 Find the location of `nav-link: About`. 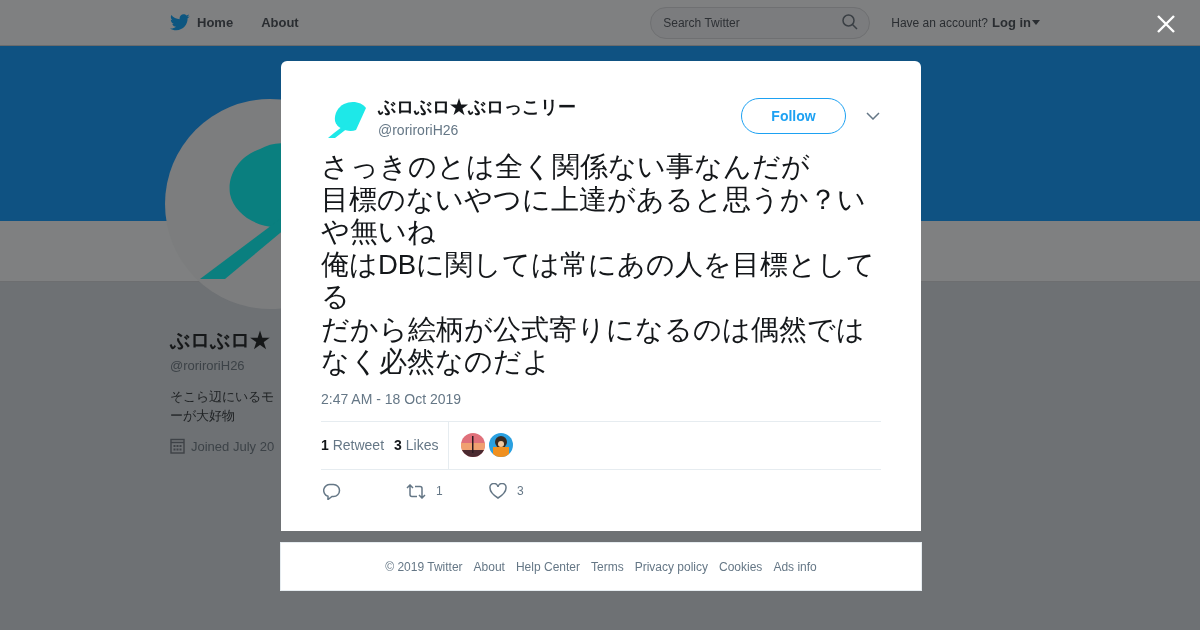

nav-link: About is located at coordinates (280, 22).